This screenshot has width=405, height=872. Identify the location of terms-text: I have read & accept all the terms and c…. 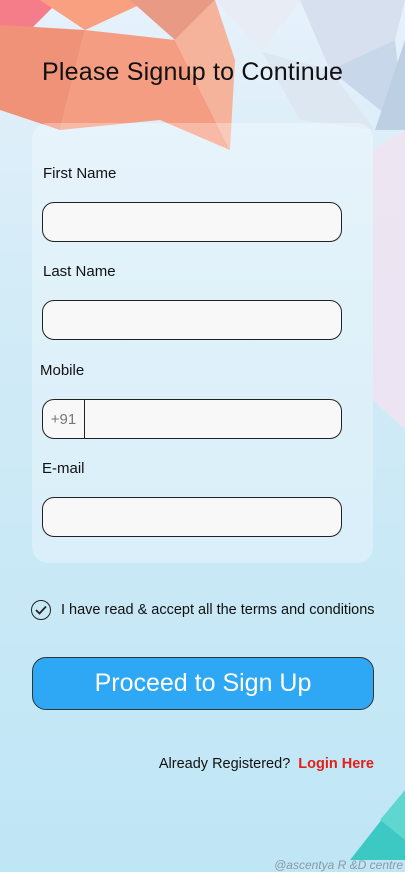
(218, 610).